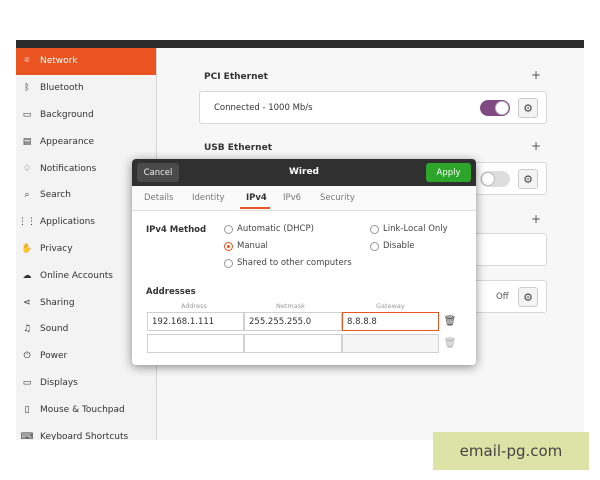 This screenshot has height=480, width=600. Describe the element at coordinates (59, 61) in the screenshot. I see `sidebar-item-label: Network` at that location.